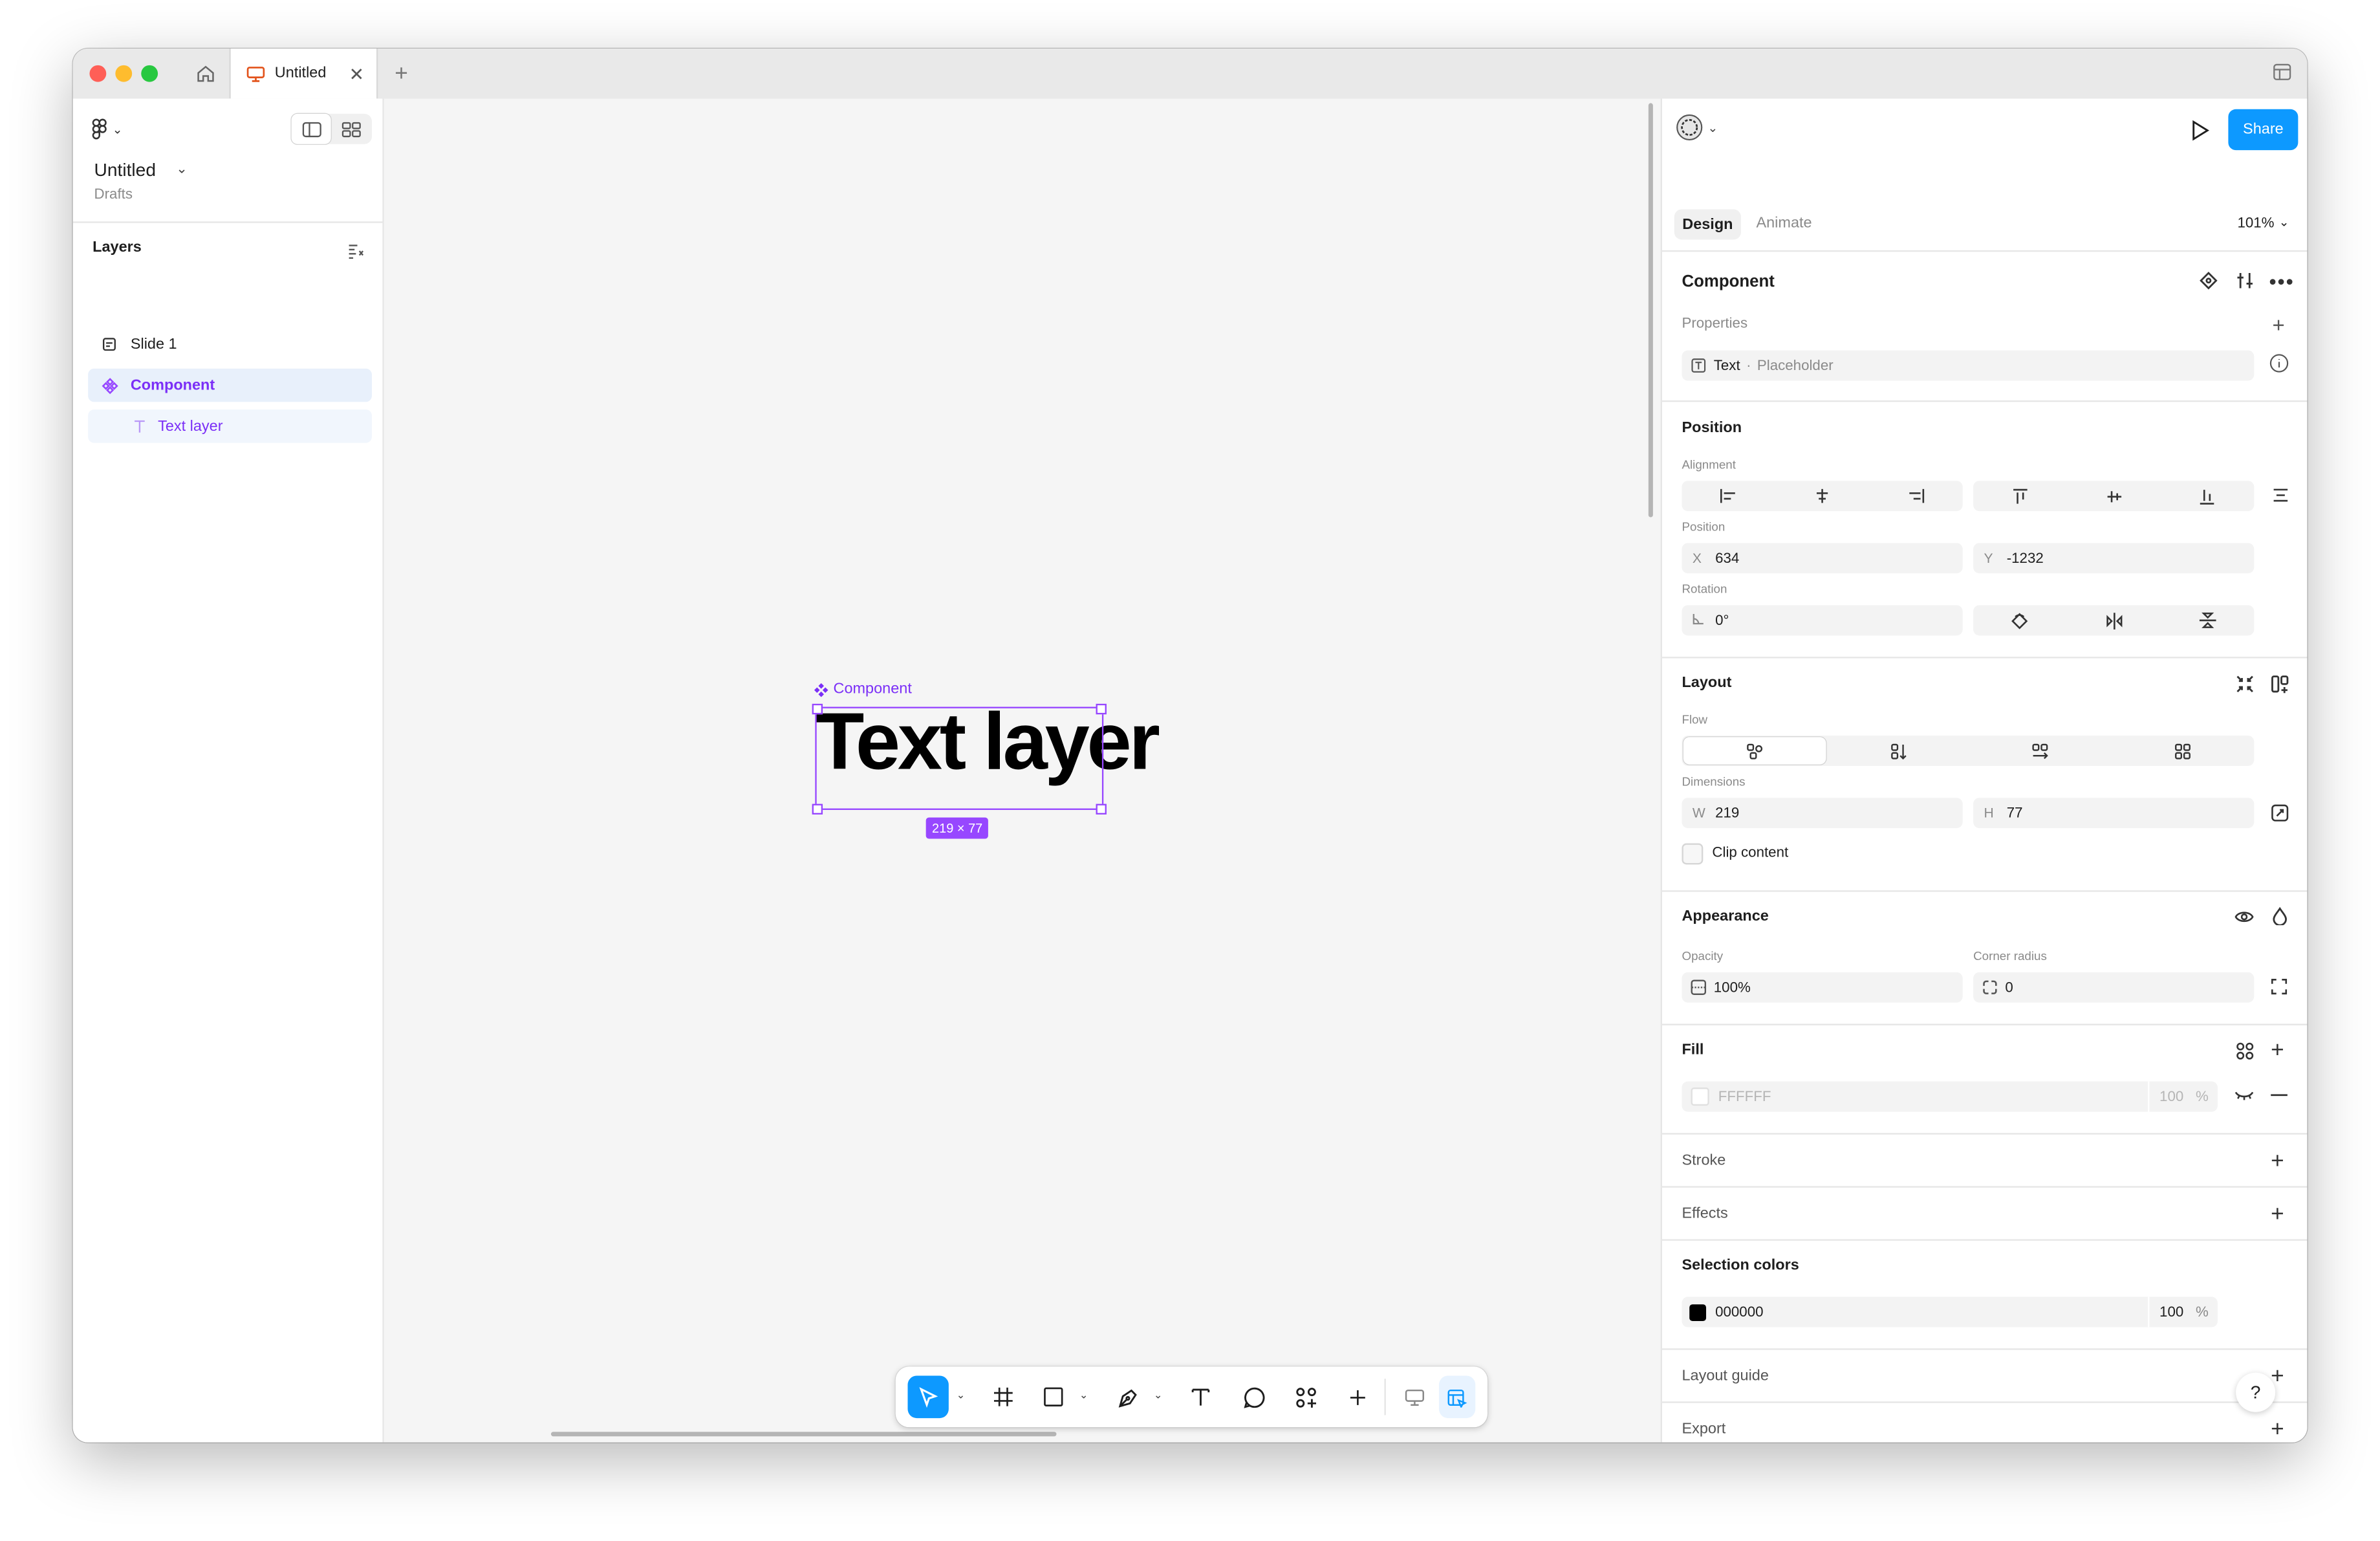 The image size is (2380, 1541). I want to click on main-menu-button: ⌄, so click(106, 129).